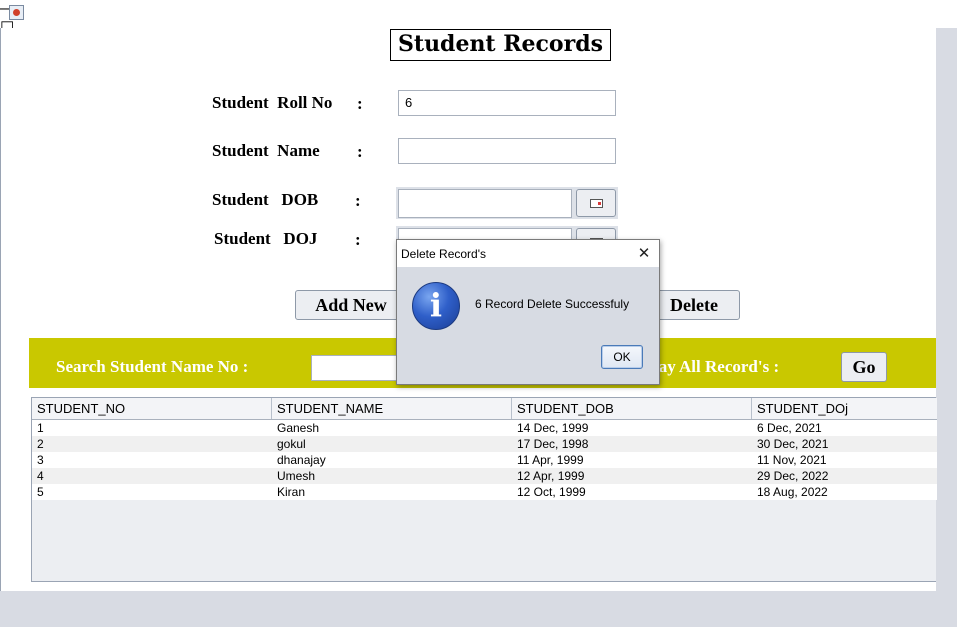  What do you see at coordinates (291, 444) in the screenshot?
I see `cell-student-name: gokul` at bounding box center [291, 444].